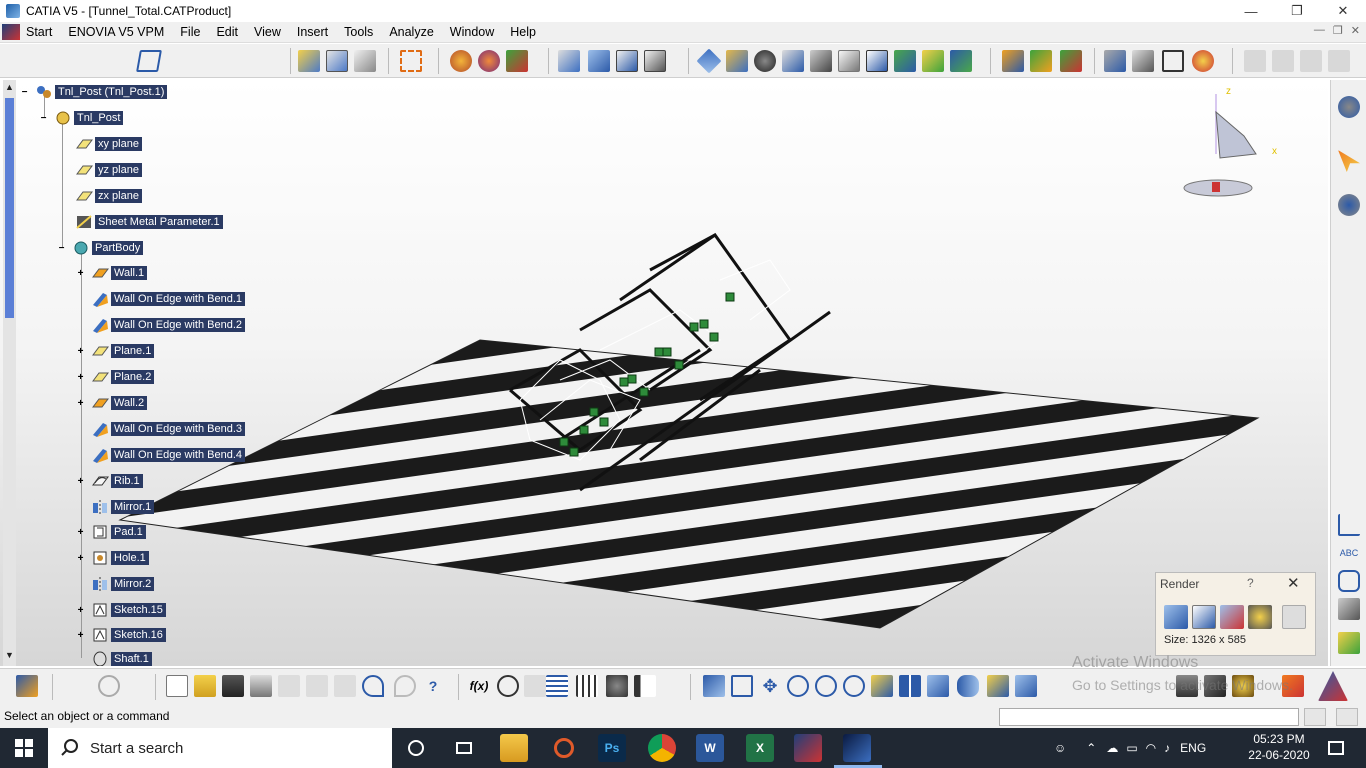 Image resolution: width=1366 pixels, height=768 pixels. Describe the element at coordinates (821, 61) in the screenshot. I see `bead-icon` at that location.